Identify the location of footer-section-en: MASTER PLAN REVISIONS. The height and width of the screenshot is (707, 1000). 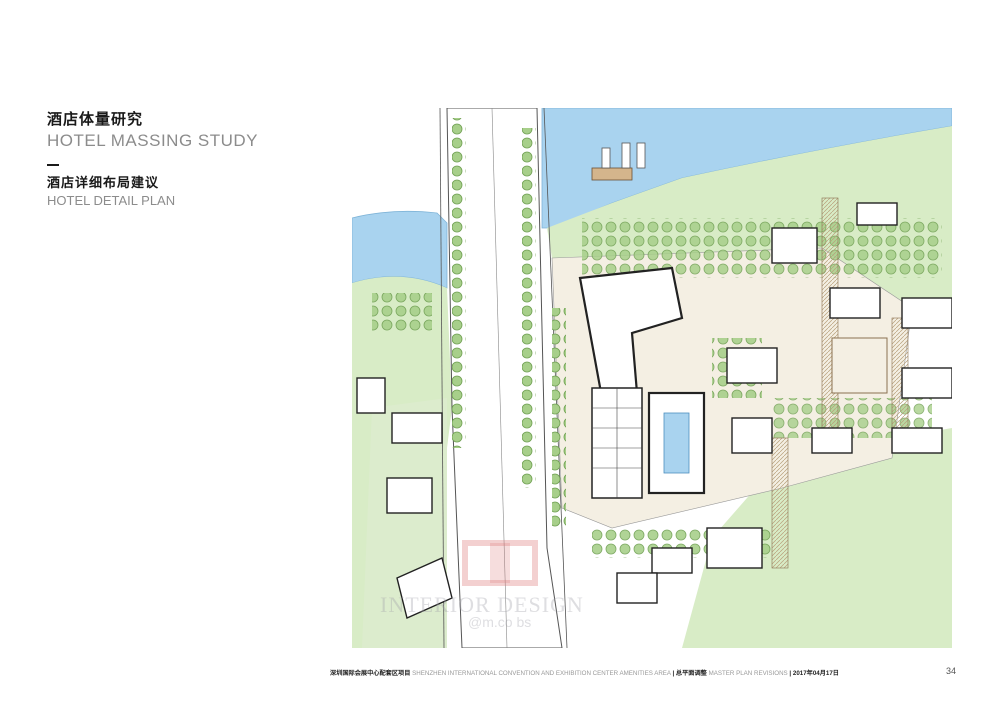
(748, 673).